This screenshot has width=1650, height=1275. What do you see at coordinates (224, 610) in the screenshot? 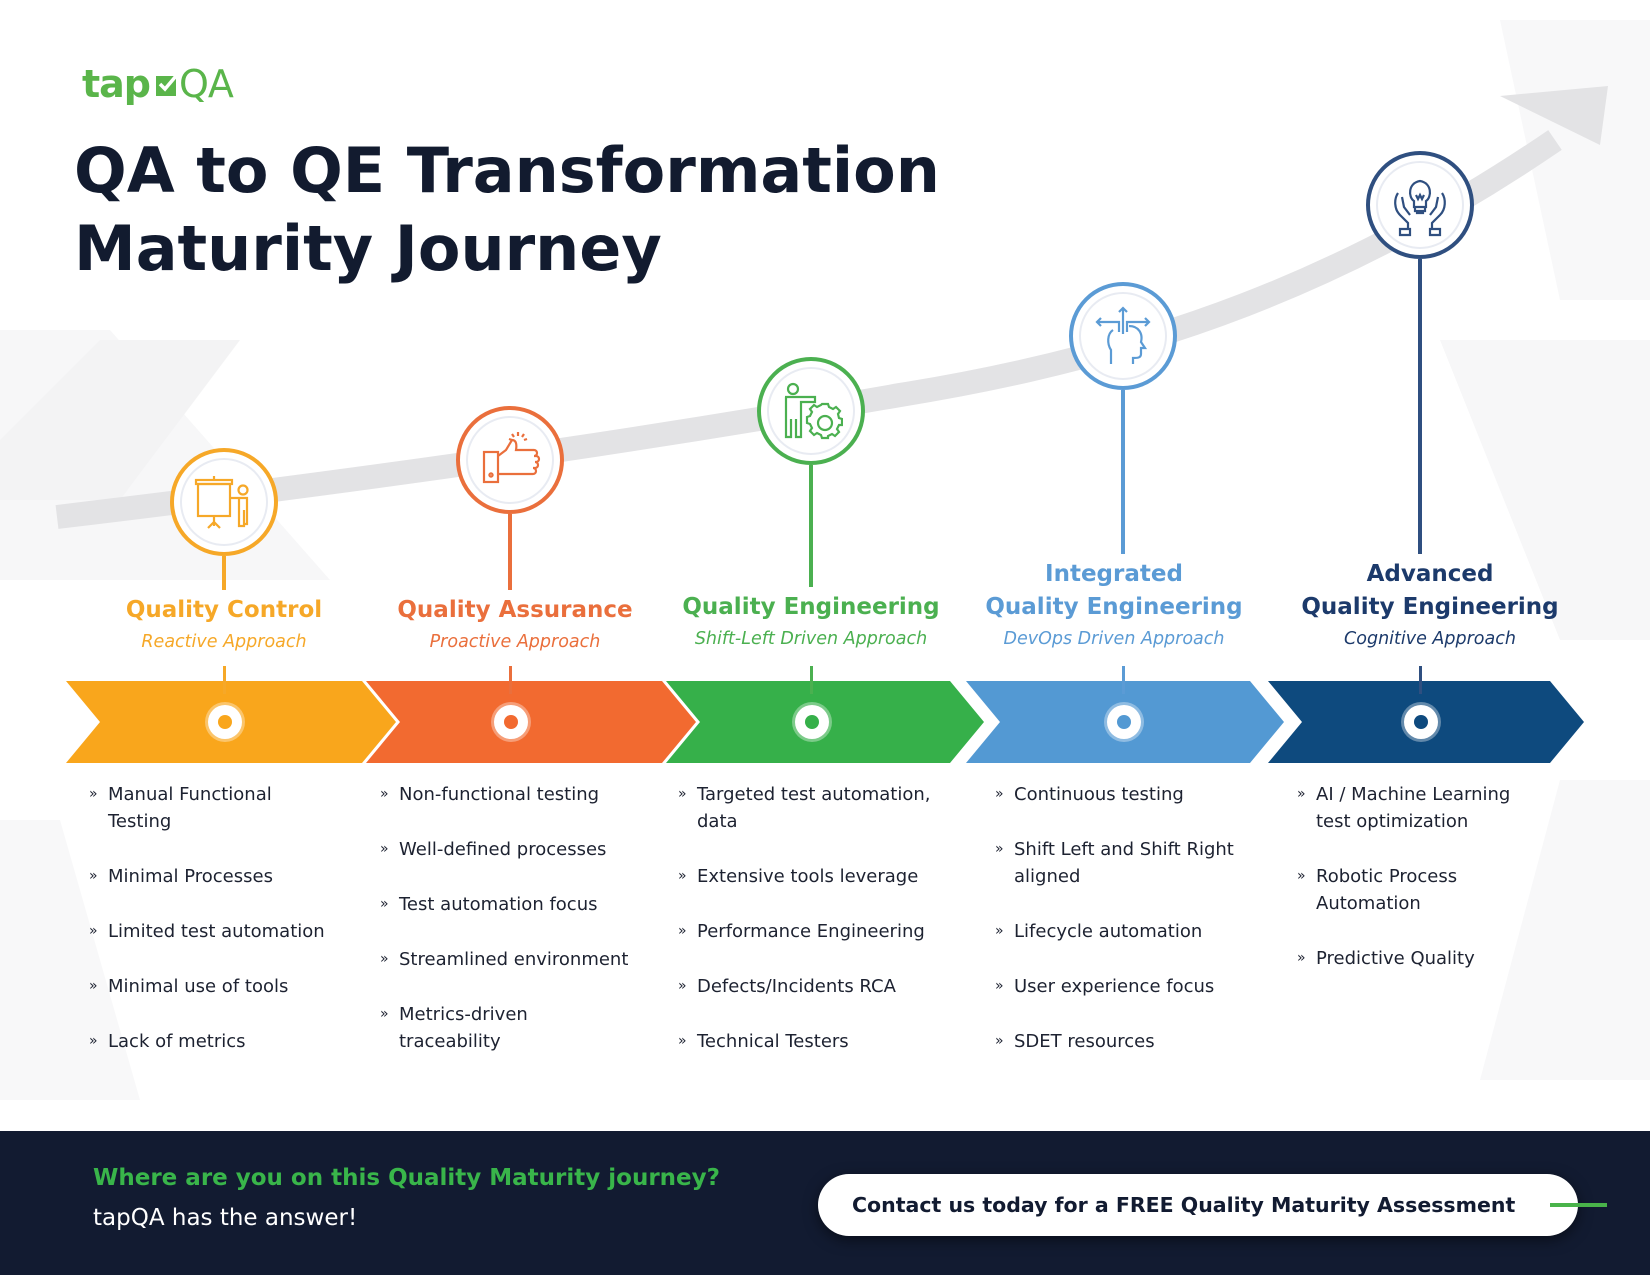
I see `stage-title: Quality Control` at bounding box center [224, 610].